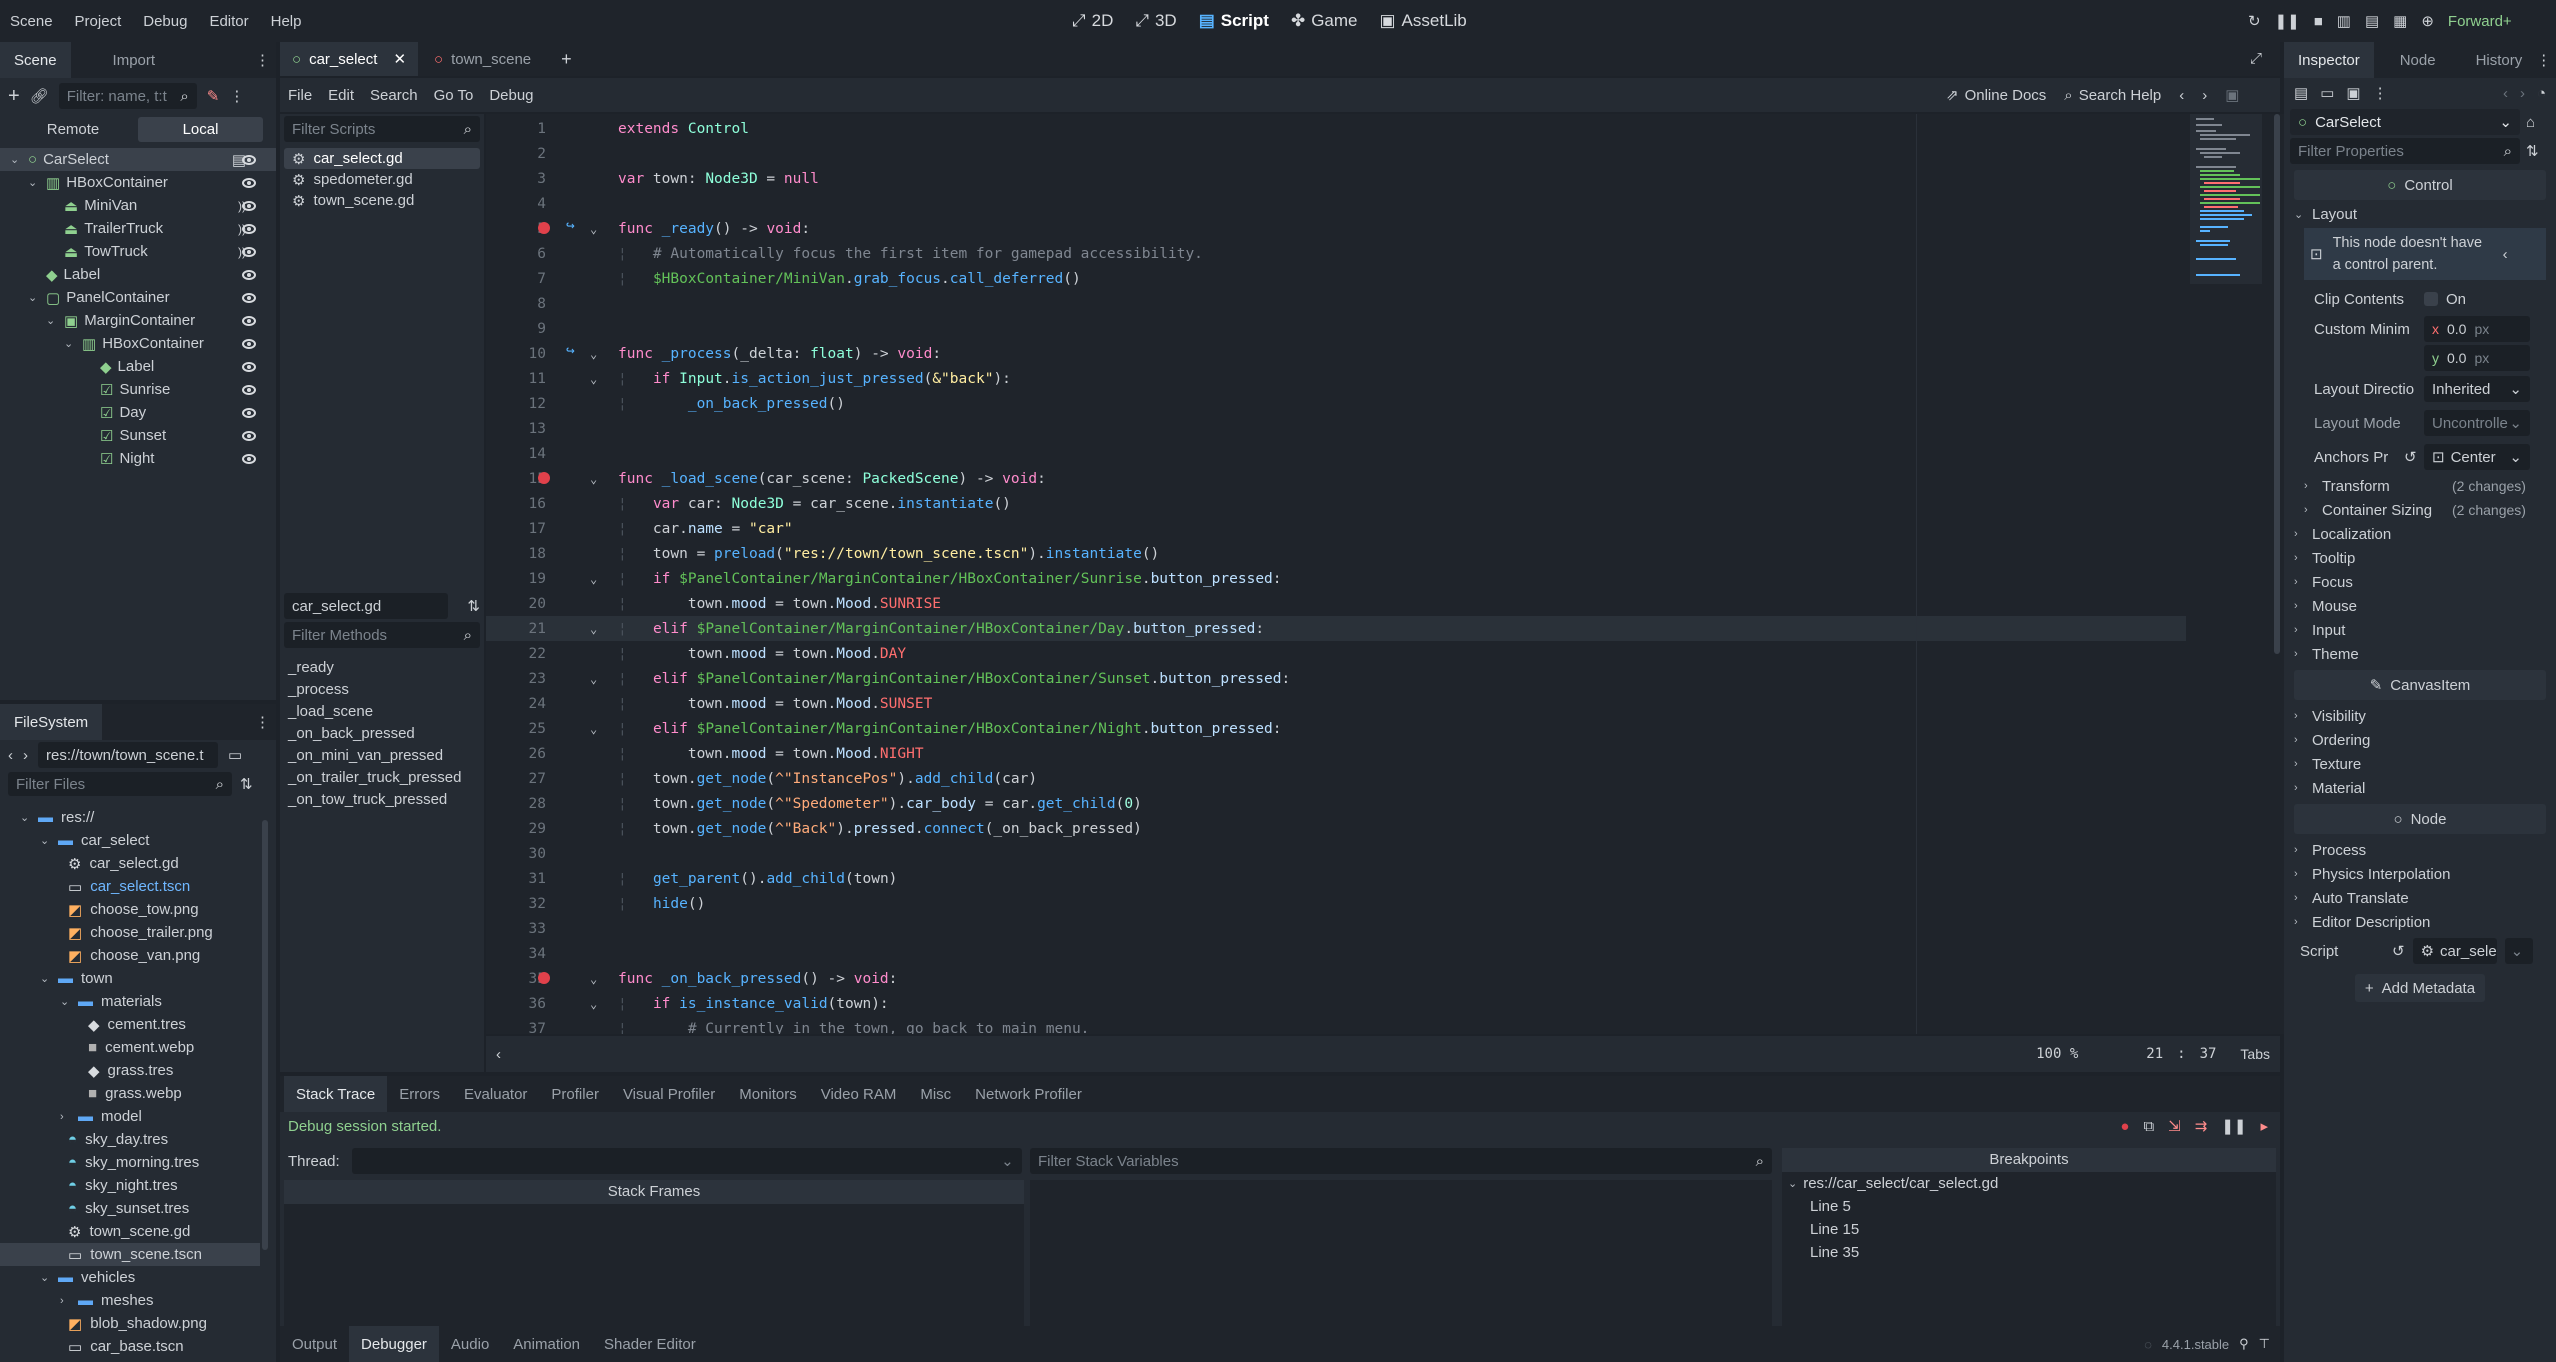 Image resolution: width=2556 pixels, height=1362 pixels. Describe the element at coordinates (2380, 93) in the screenshot. I see `extra-options-icon: ⋮` at that location.